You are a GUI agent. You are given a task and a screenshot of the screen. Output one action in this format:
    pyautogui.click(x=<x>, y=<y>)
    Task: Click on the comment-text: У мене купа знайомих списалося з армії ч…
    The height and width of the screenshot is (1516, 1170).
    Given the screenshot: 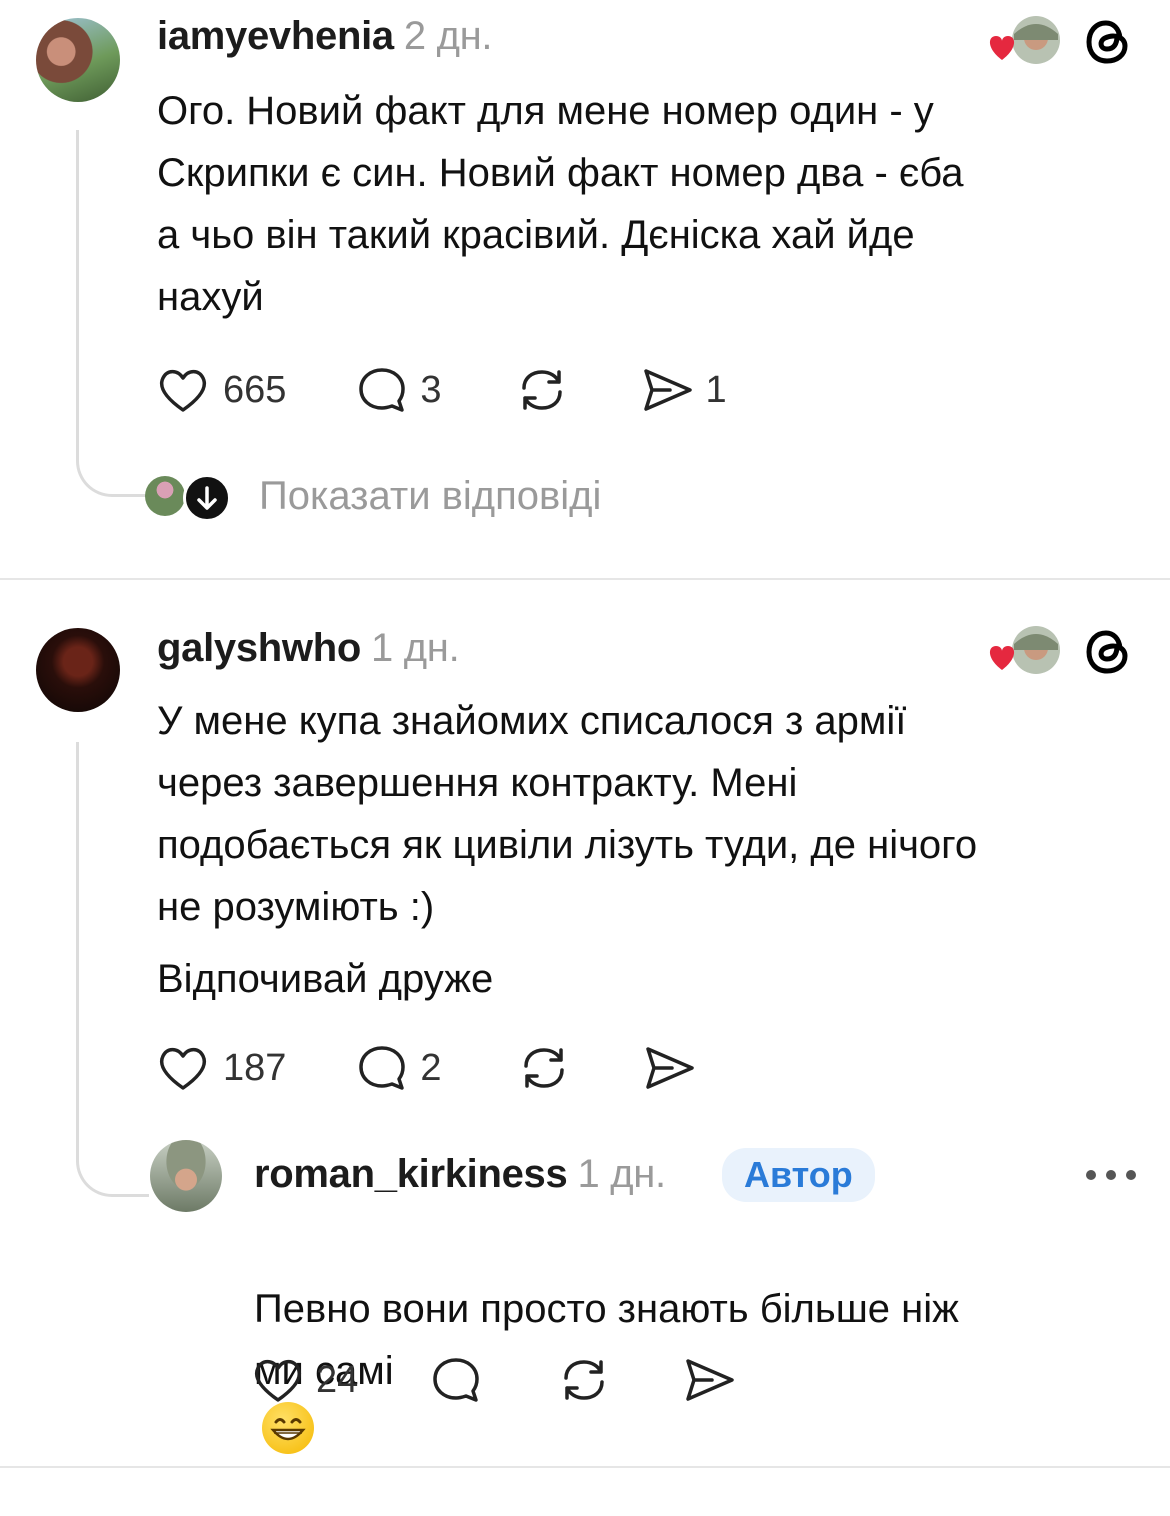 What is the action you would take?
    pyautogui.click(x=567, y=814)
    